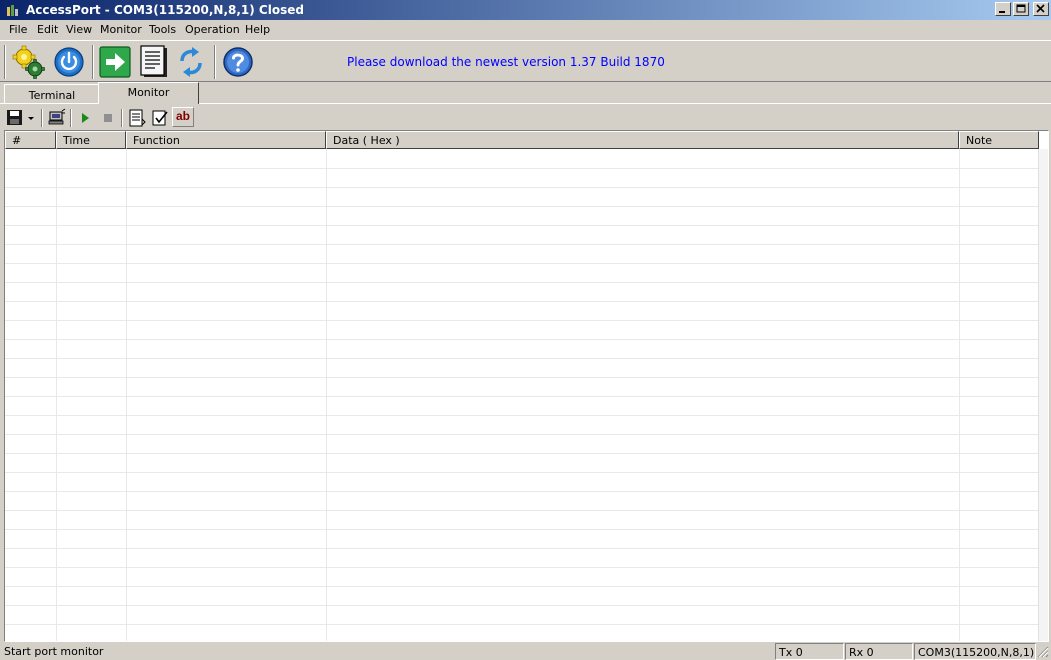 This screenshot has height=660, width=1051. I want to click on maximize-button, so click(1021, 9).